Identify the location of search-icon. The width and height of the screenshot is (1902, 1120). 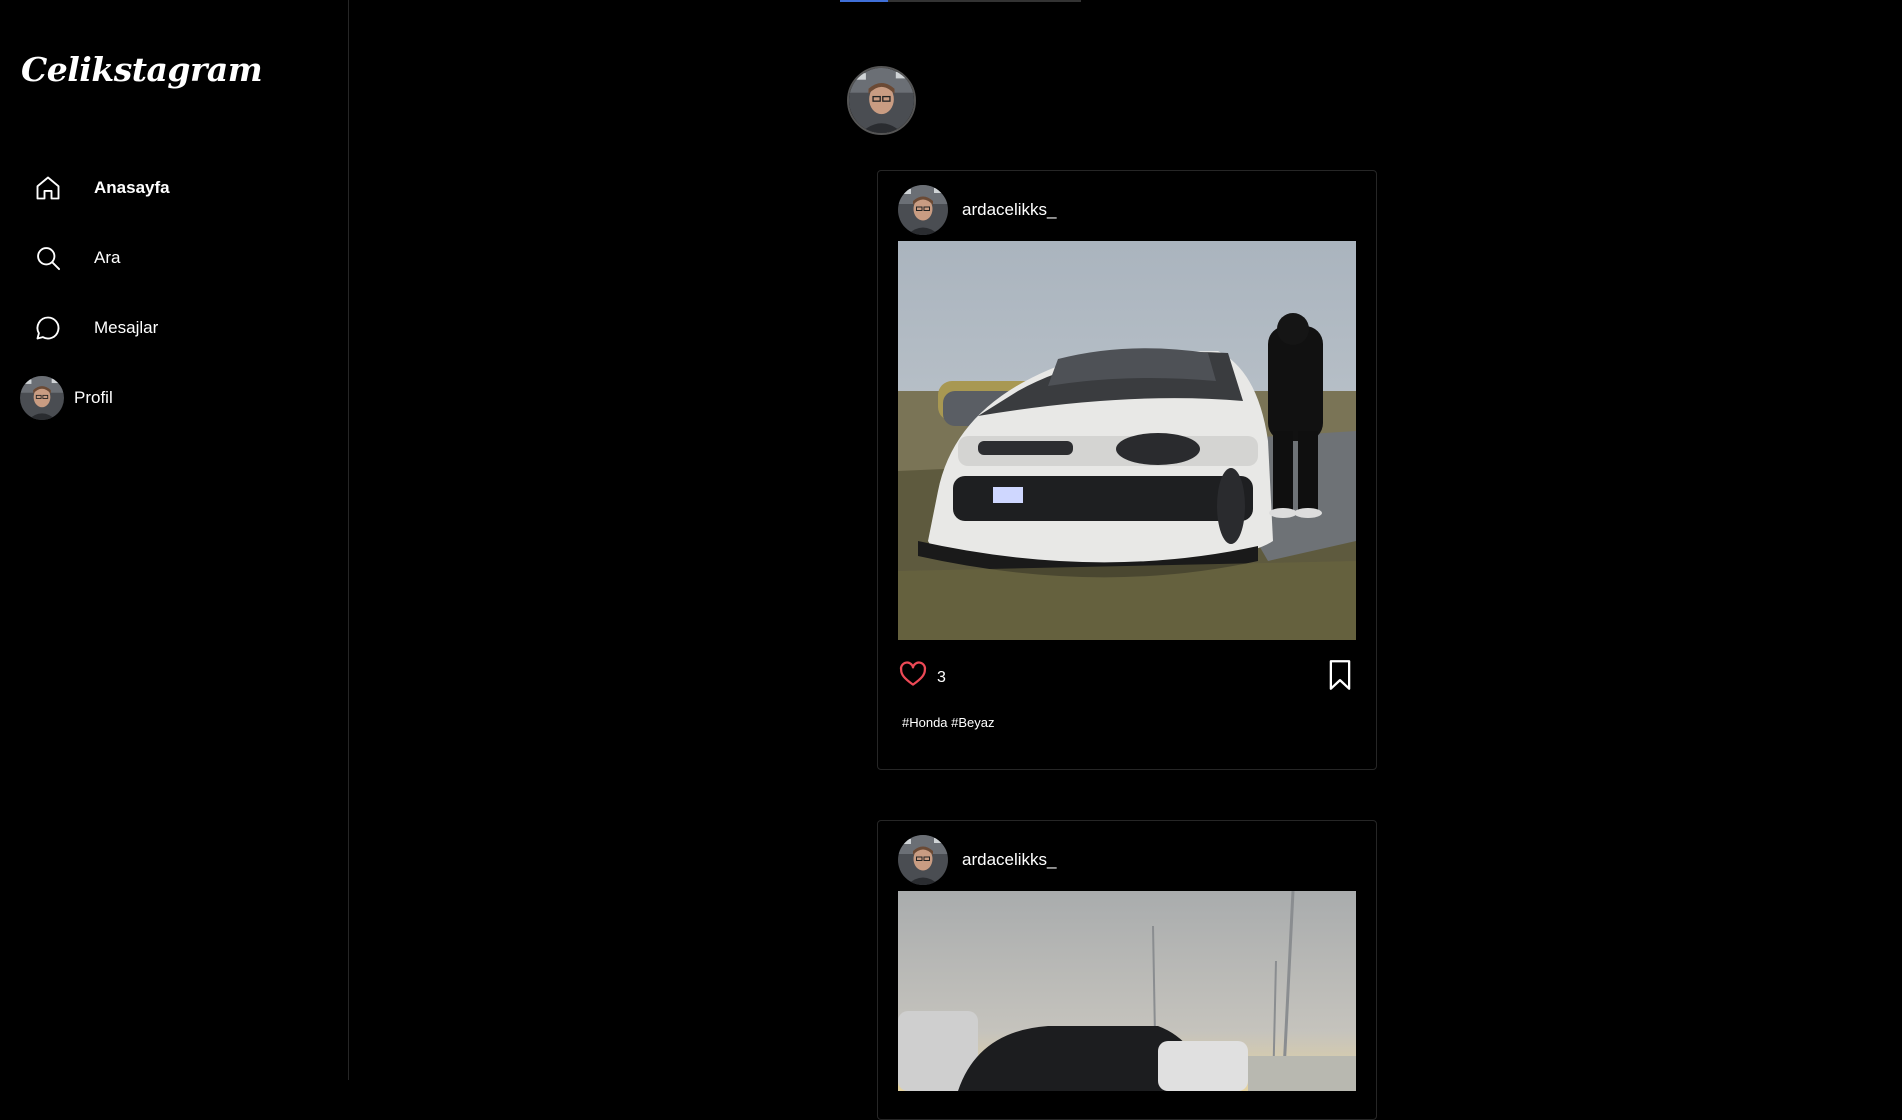
(48, 258).